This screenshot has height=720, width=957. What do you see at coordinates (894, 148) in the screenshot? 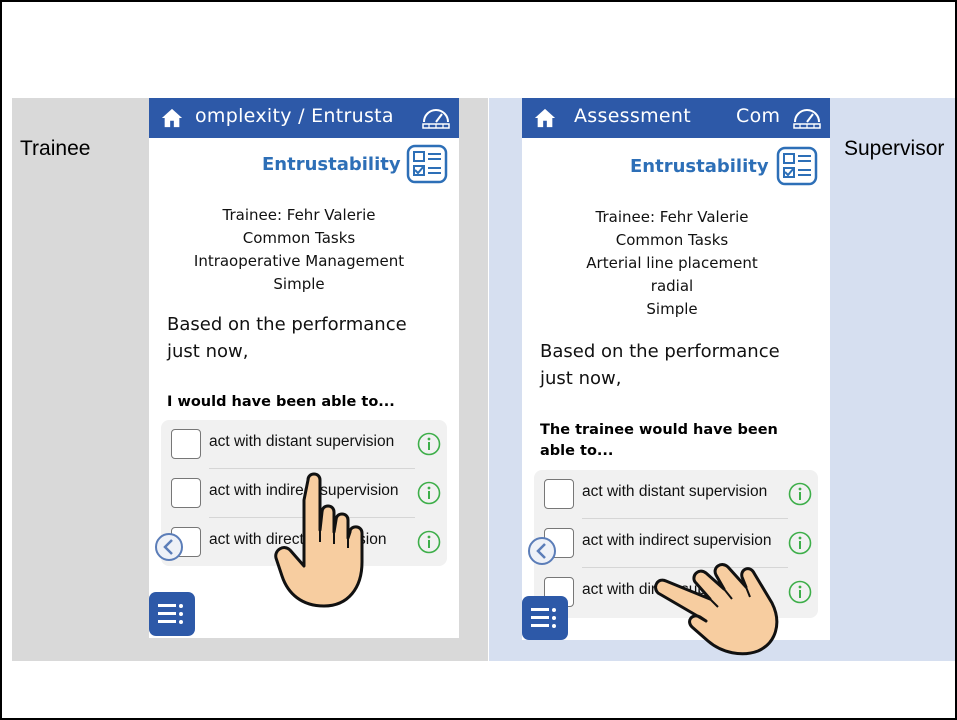
I see `supervisor-label: Supervisor` at bounding box center [894, 148].